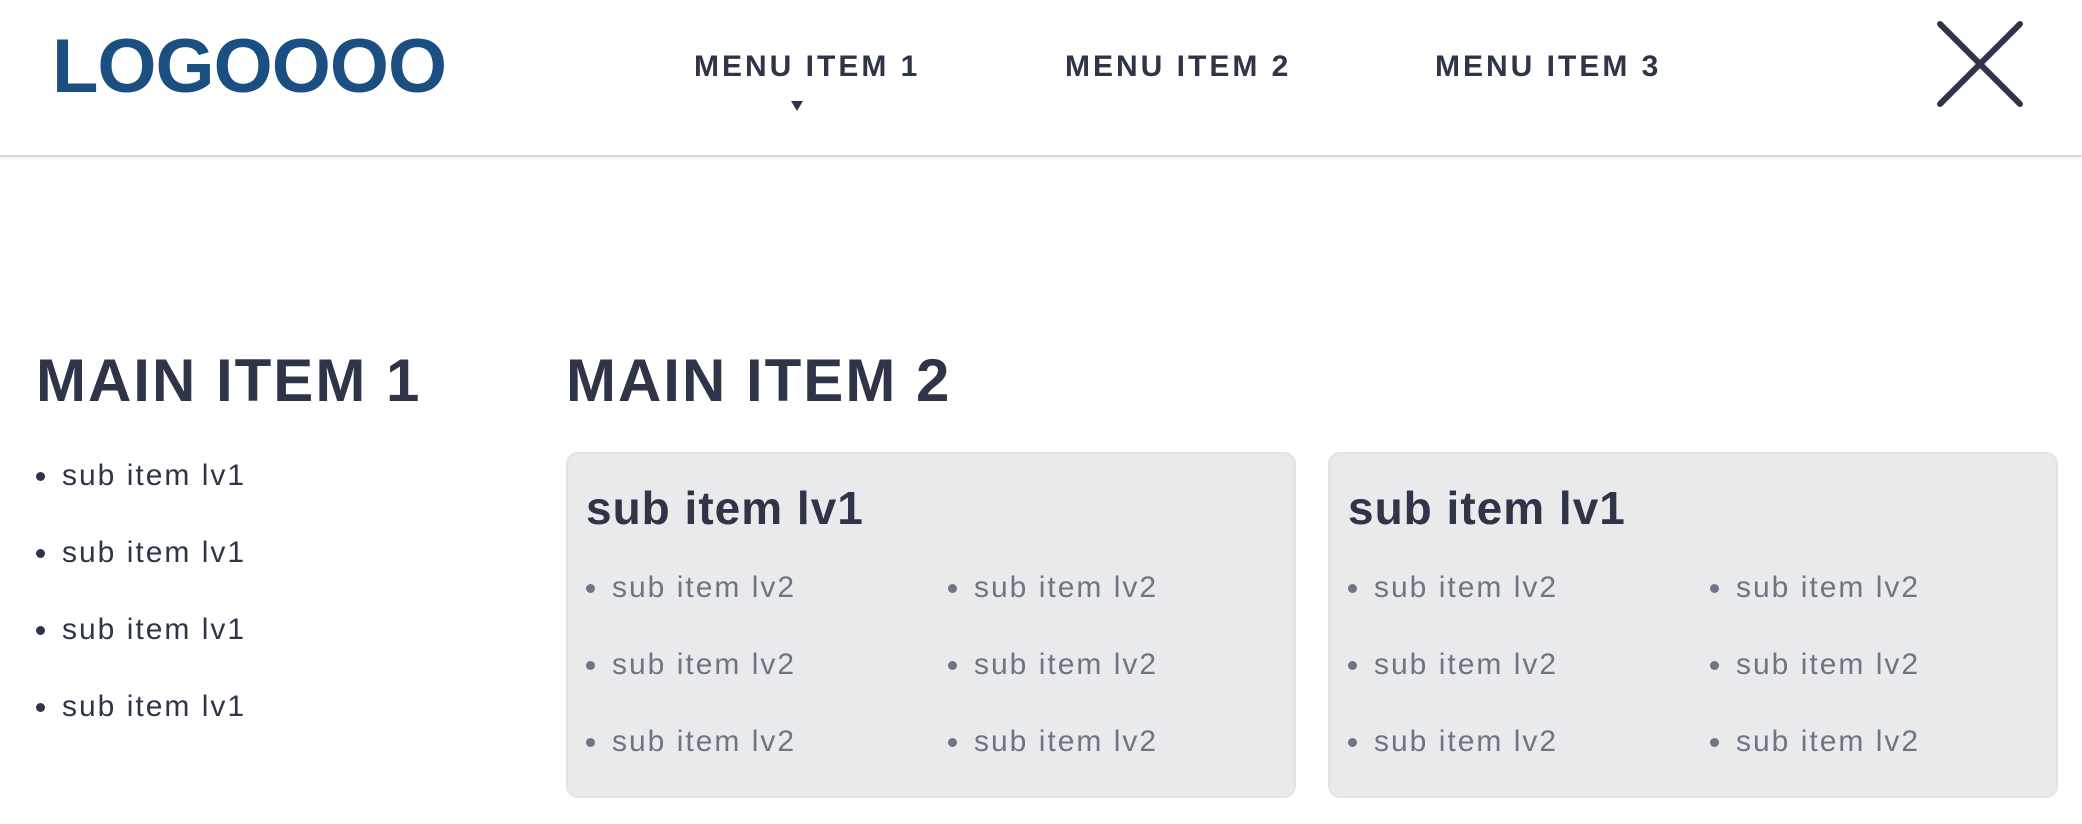 The image size is (2082, 824). Describe the element at coordinates (797, 106) in the screenshot. I see `caret-down-icon` at that location.